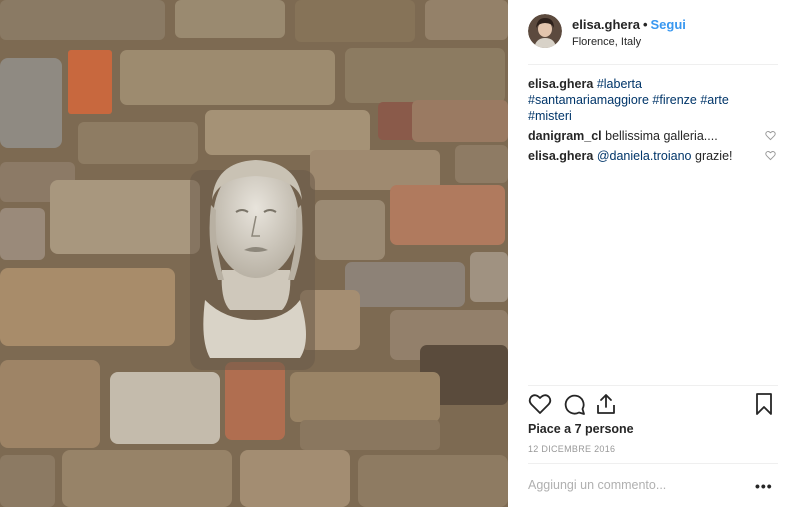 The width and height of the screenshot is (791, 507). I want to click on hashtag-link: #arte, so click(714, 100).